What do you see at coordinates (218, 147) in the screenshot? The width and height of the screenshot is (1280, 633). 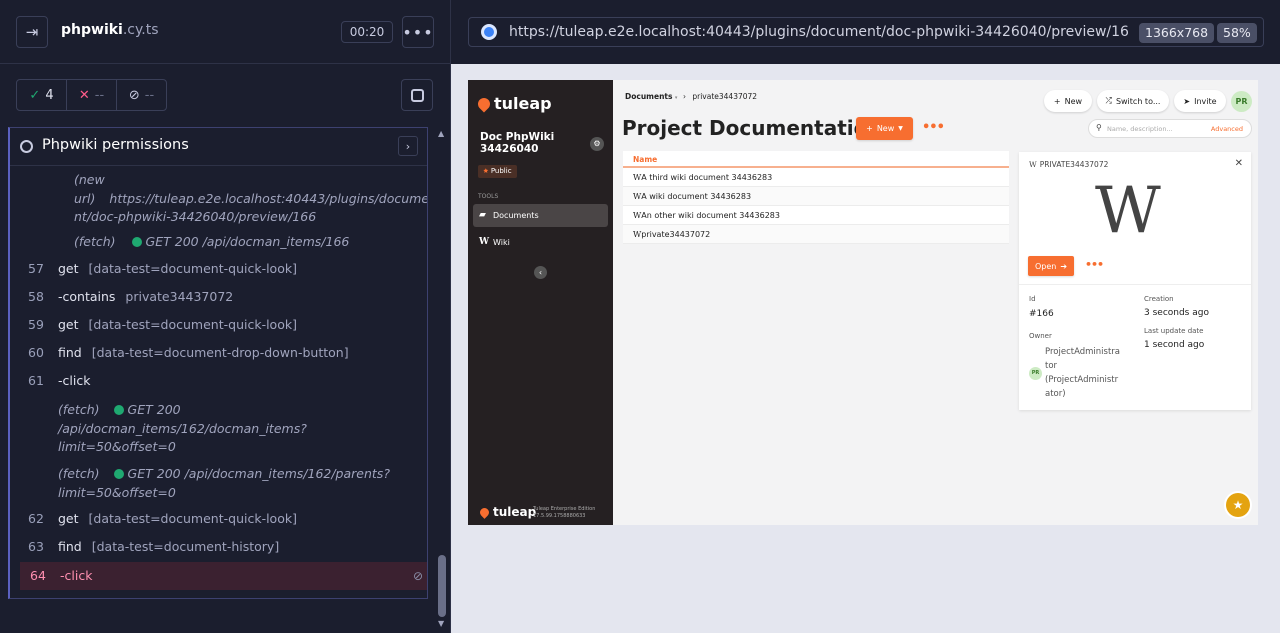 I see `suite-header: Phpwiki permissions ›` at bounding box center [218, 147].